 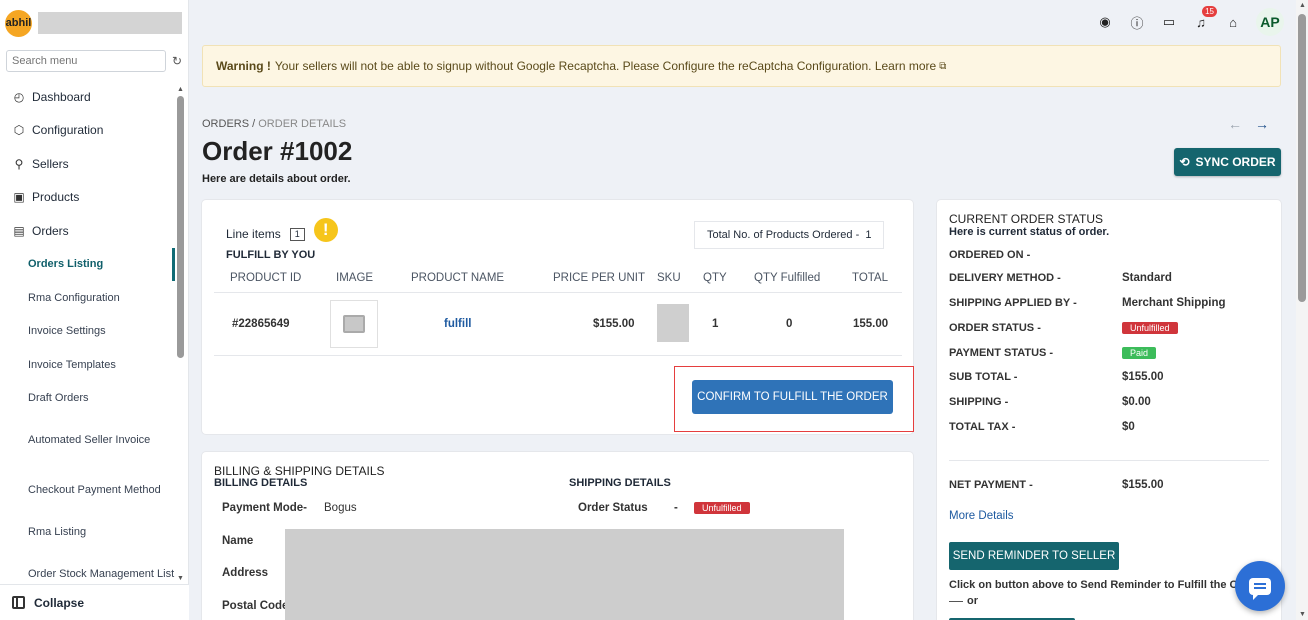 I want to click on sidebar-subitem-invoice-settings: Invoice Settings, so click(x=87, y=332).